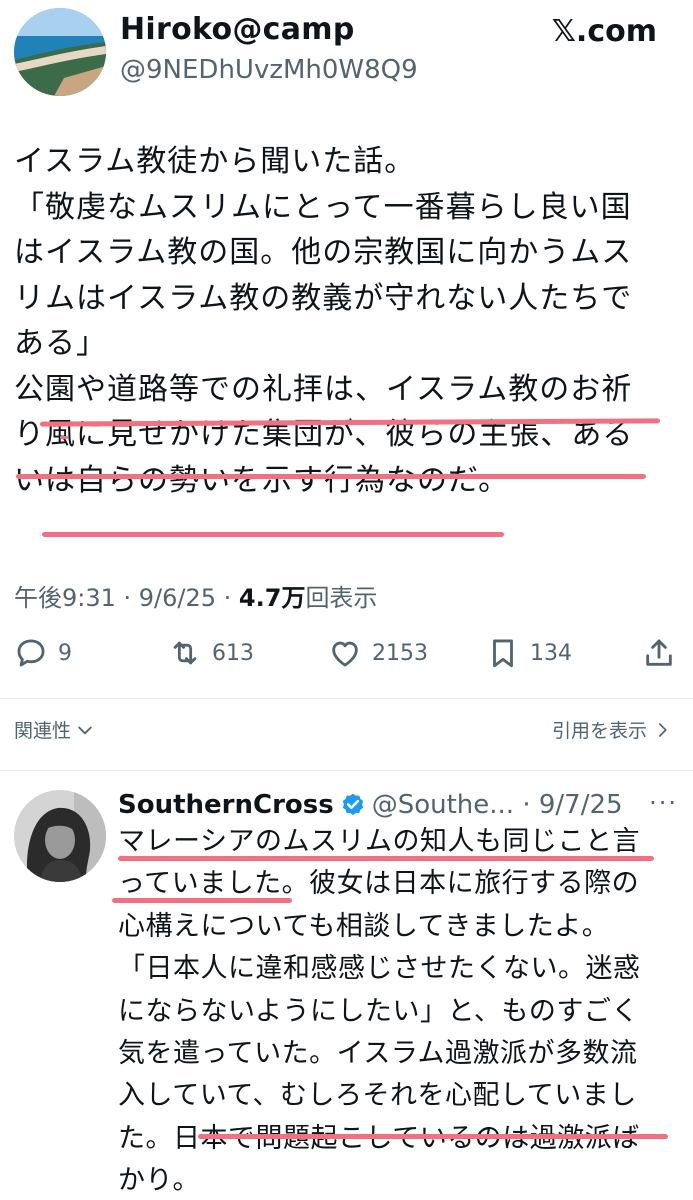  I want to click on reply-text-line: 気を遣っていた。イスラム過激派が多数流, so click(378, 1053).